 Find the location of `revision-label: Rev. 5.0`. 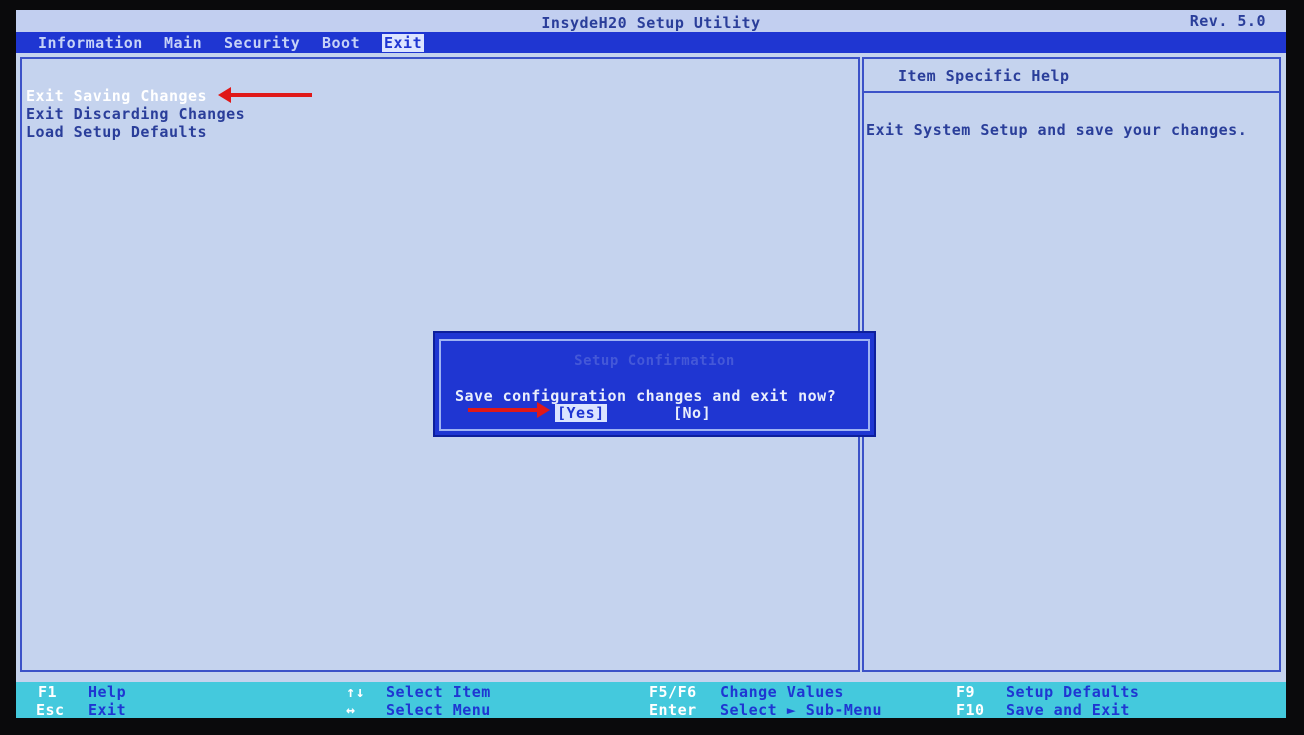

revision-label: Rev. 5.0 is located at coordinates (1227, 21).